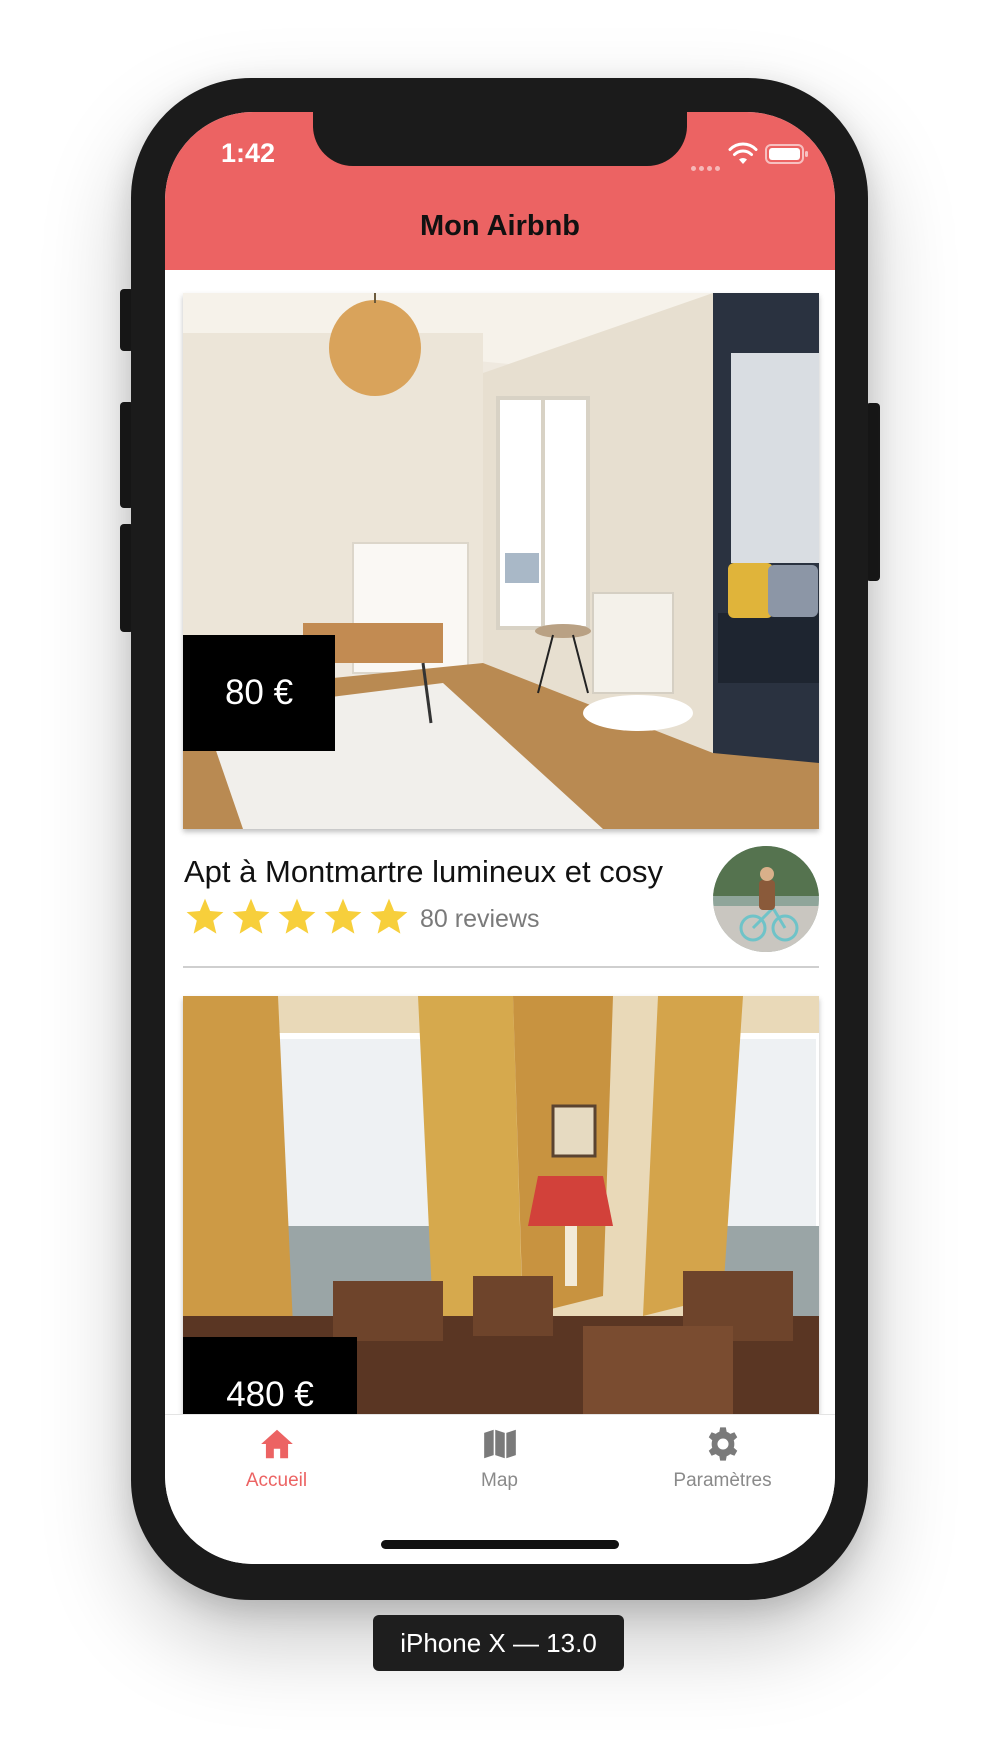  Describe the element at coordinates (423, 872) in the screenshot. I see `listing-title: Apt à Montmartre lumineux et cosy` at that location.